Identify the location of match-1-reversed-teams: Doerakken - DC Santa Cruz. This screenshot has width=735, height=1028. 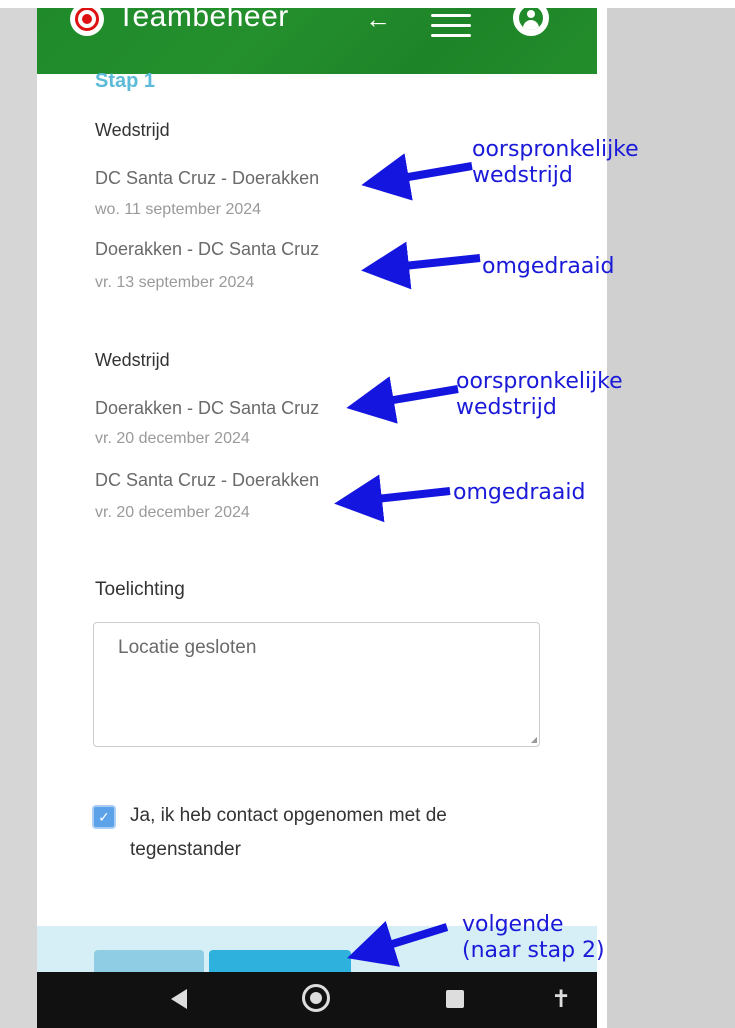
(207, 249).